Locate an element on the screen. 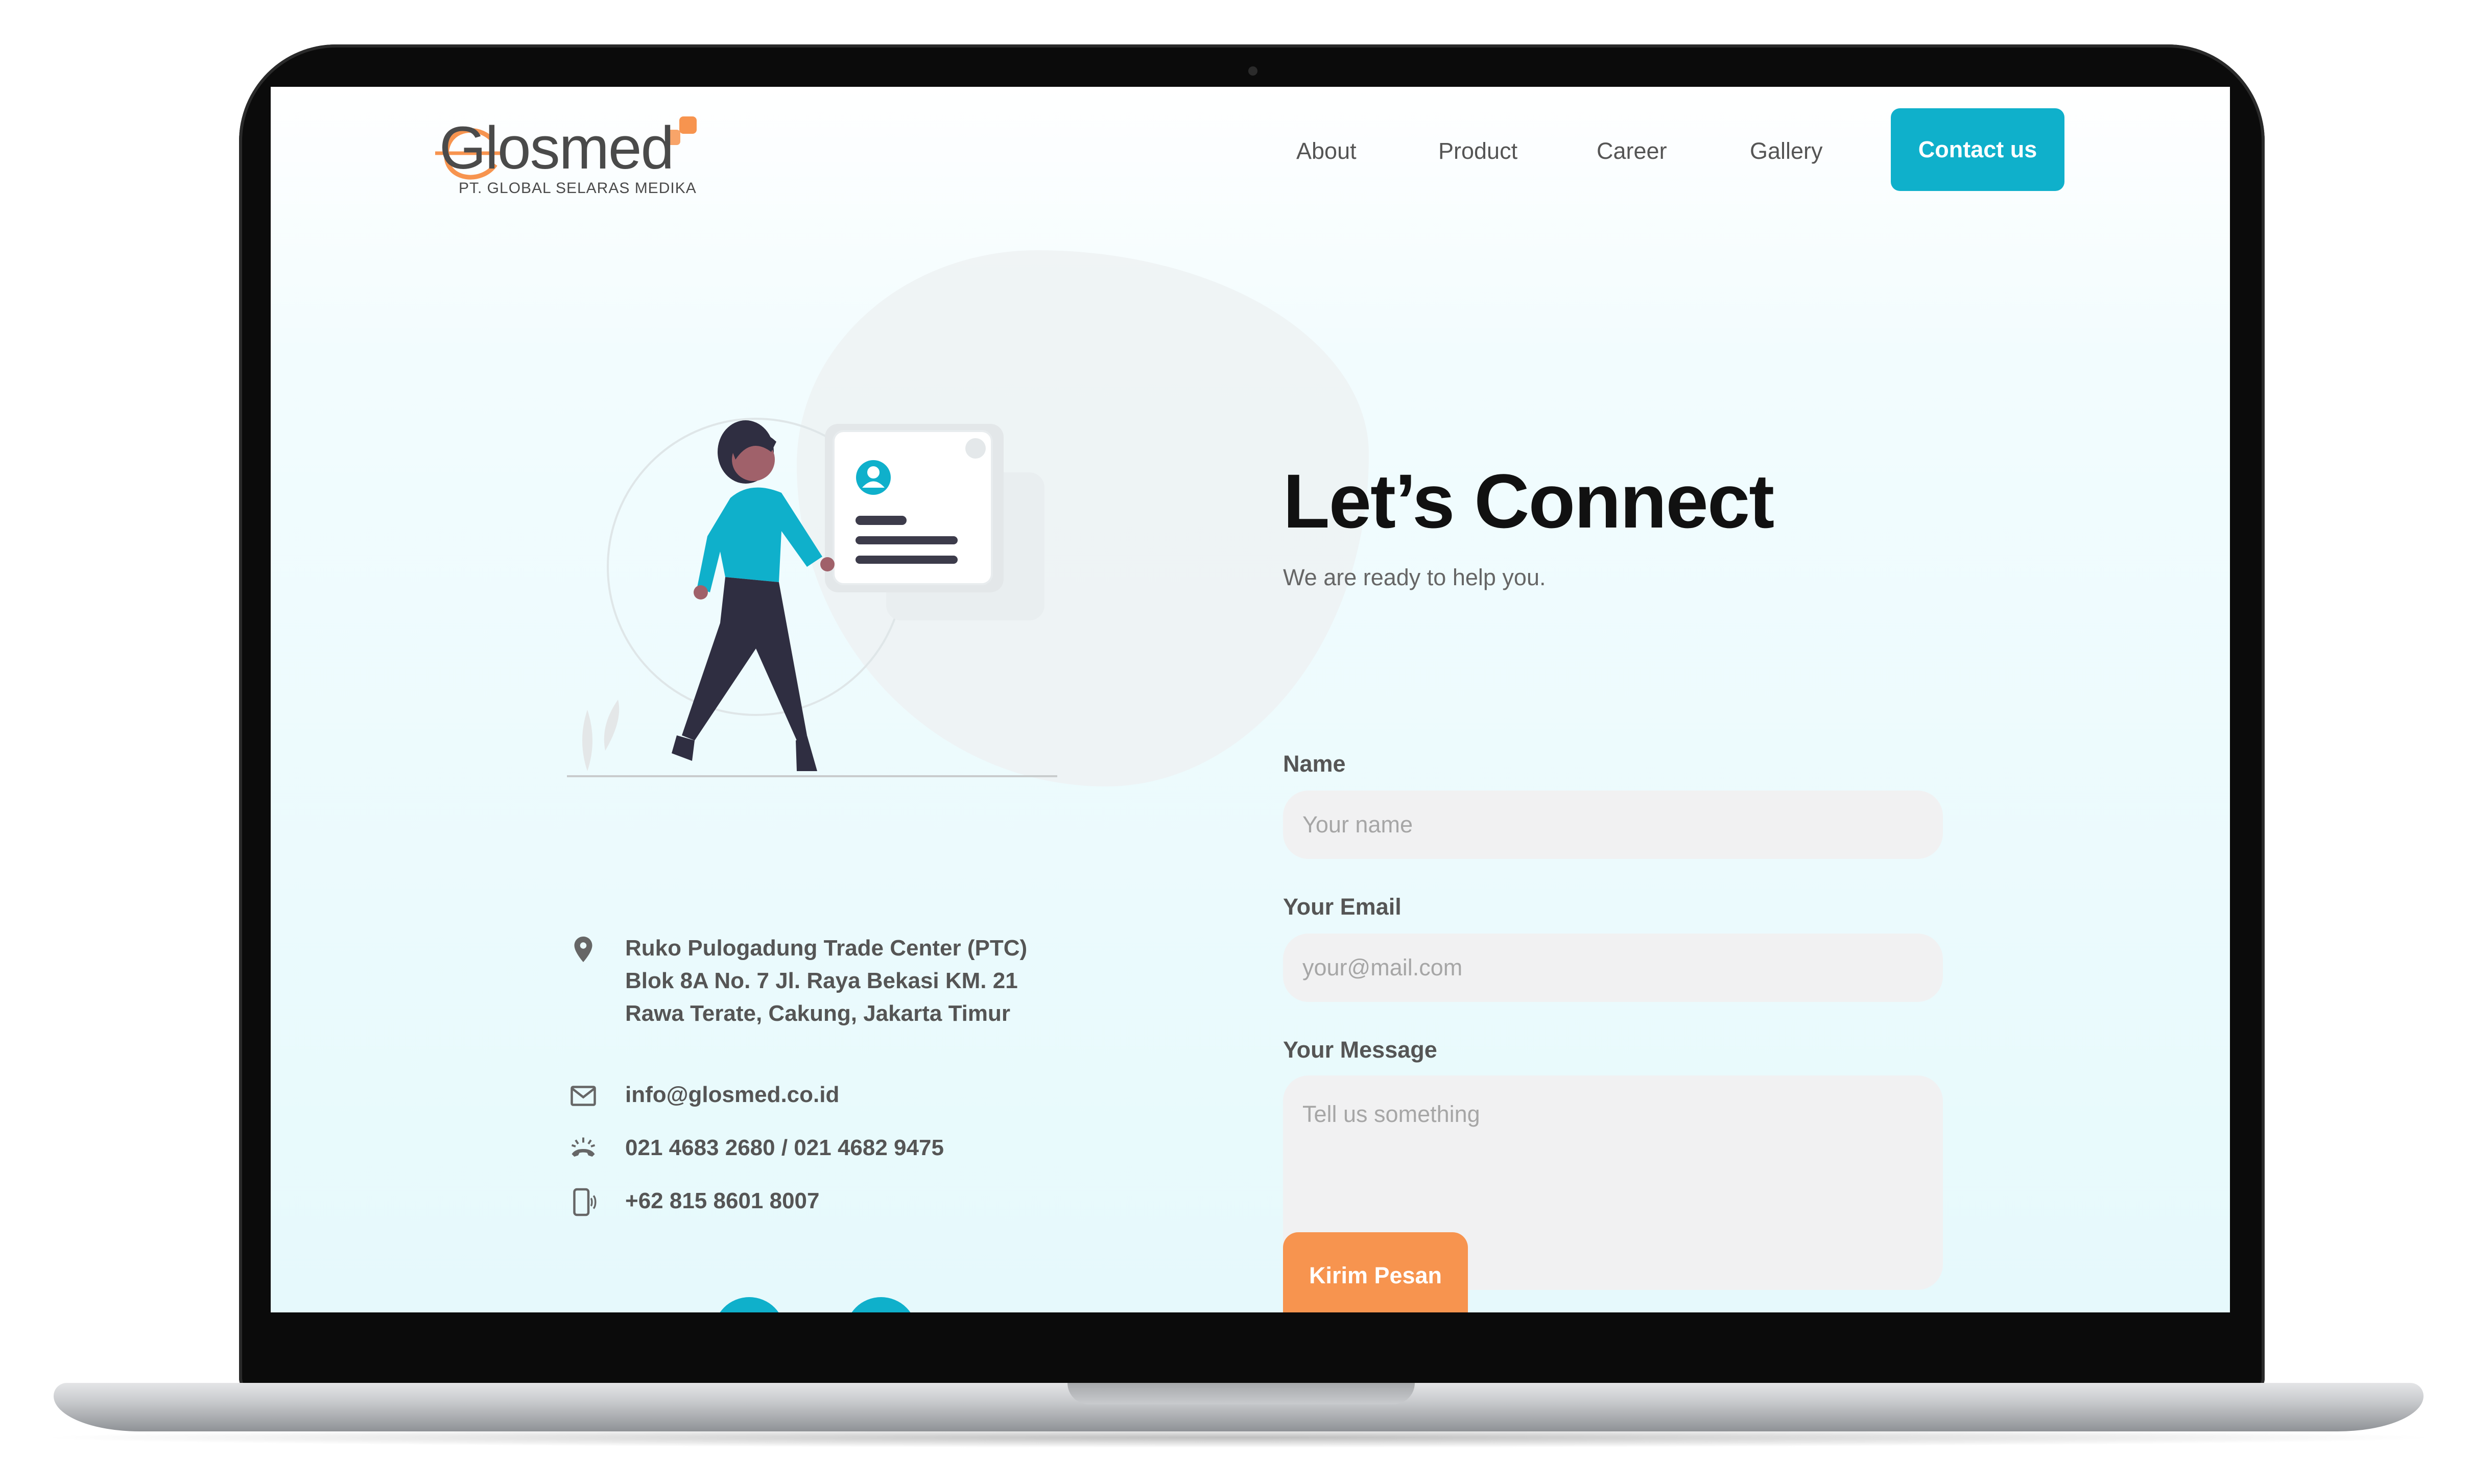  mobile-number: +62 815 8601 8007 is located at coordinates (722, 1201).